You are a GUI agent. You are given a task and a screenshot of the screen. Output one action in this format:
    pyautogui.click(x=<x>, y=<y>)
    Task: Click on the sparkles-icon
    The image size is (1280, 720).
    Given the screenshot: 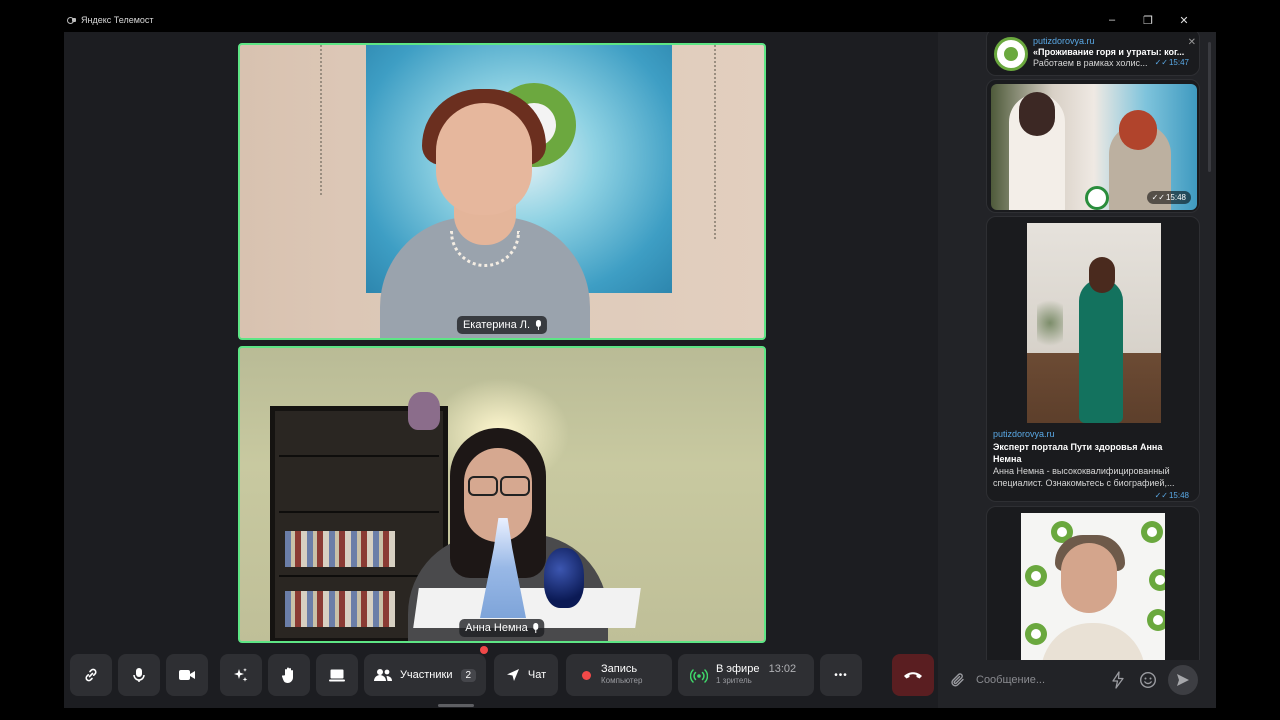 What is the action you would take?
    pyautogui.click(x=241, y=675)
    